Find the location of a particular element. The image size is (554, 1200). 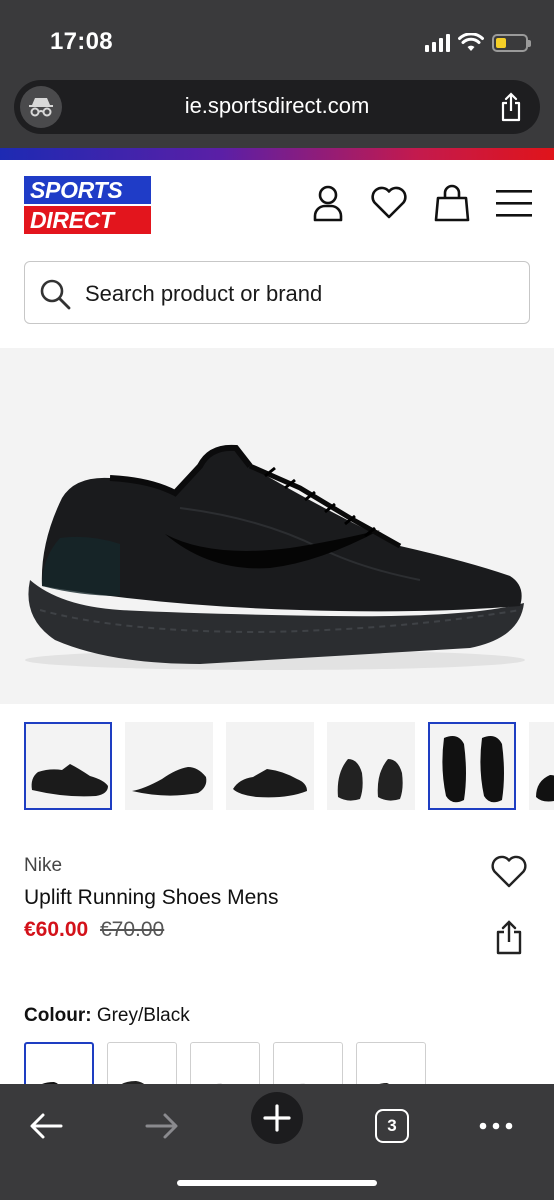

product-title: Uplift Running Shoes Mens is located at coordinates (151, 897).